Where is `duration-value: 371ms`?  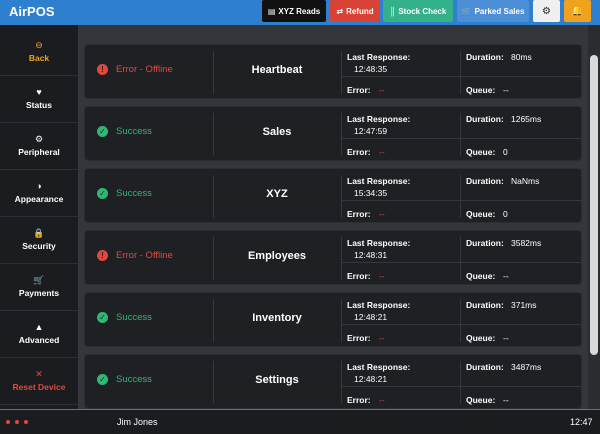
duration-value: 371ms is located at coordinates (524, 305).